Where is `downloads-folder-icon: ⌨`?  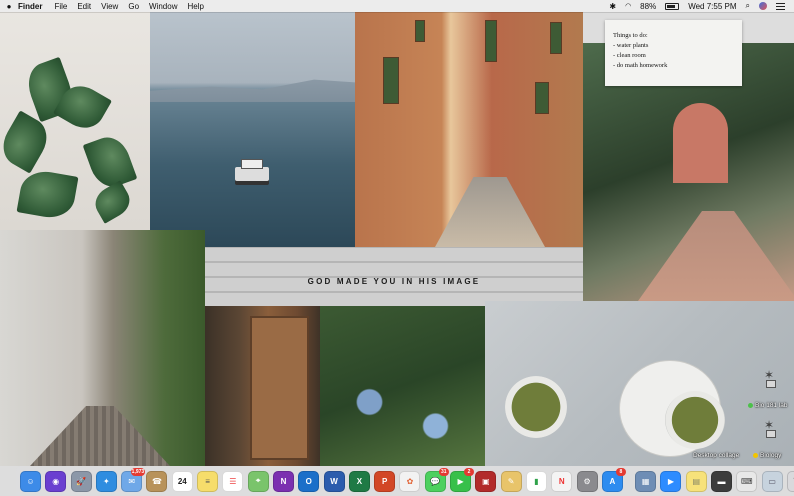 downloads-folder-icon: ⌨ is located at coordinates (747, 481).